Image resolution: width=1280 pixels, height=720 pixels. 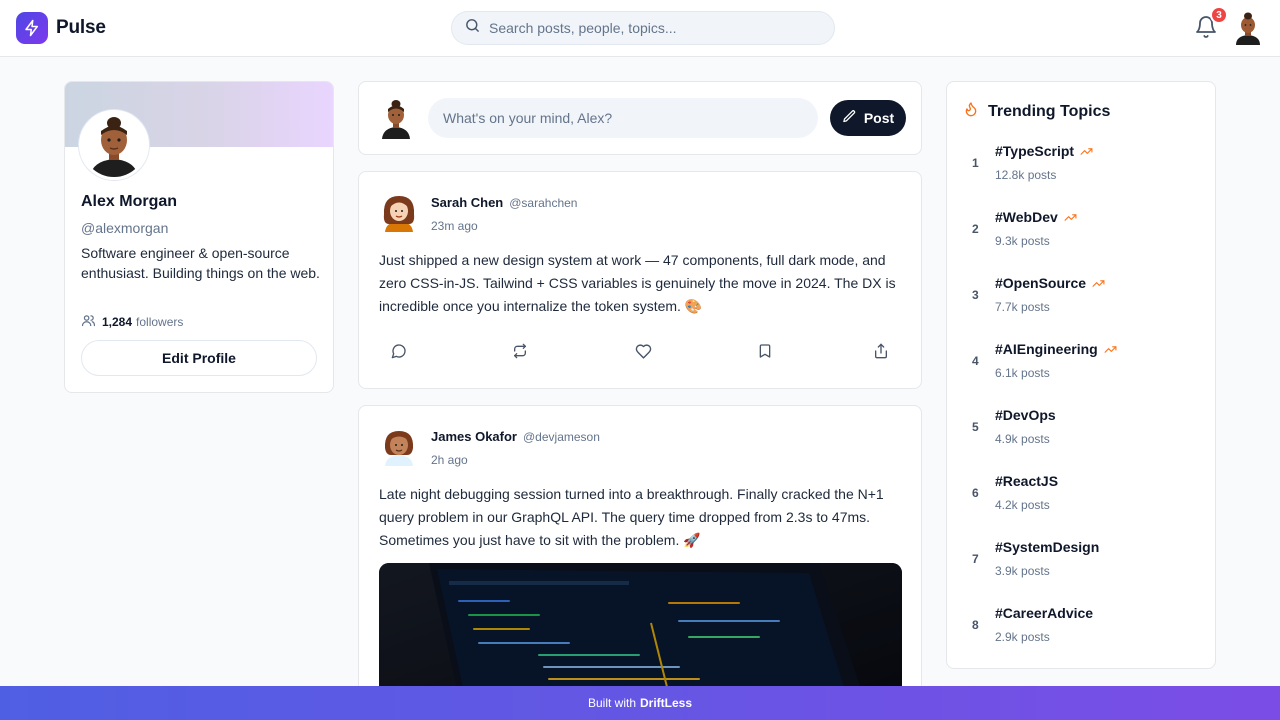 I want to click on trending-item: 5 #DevOps 4.9k posts, so click(x=1082, y=428).